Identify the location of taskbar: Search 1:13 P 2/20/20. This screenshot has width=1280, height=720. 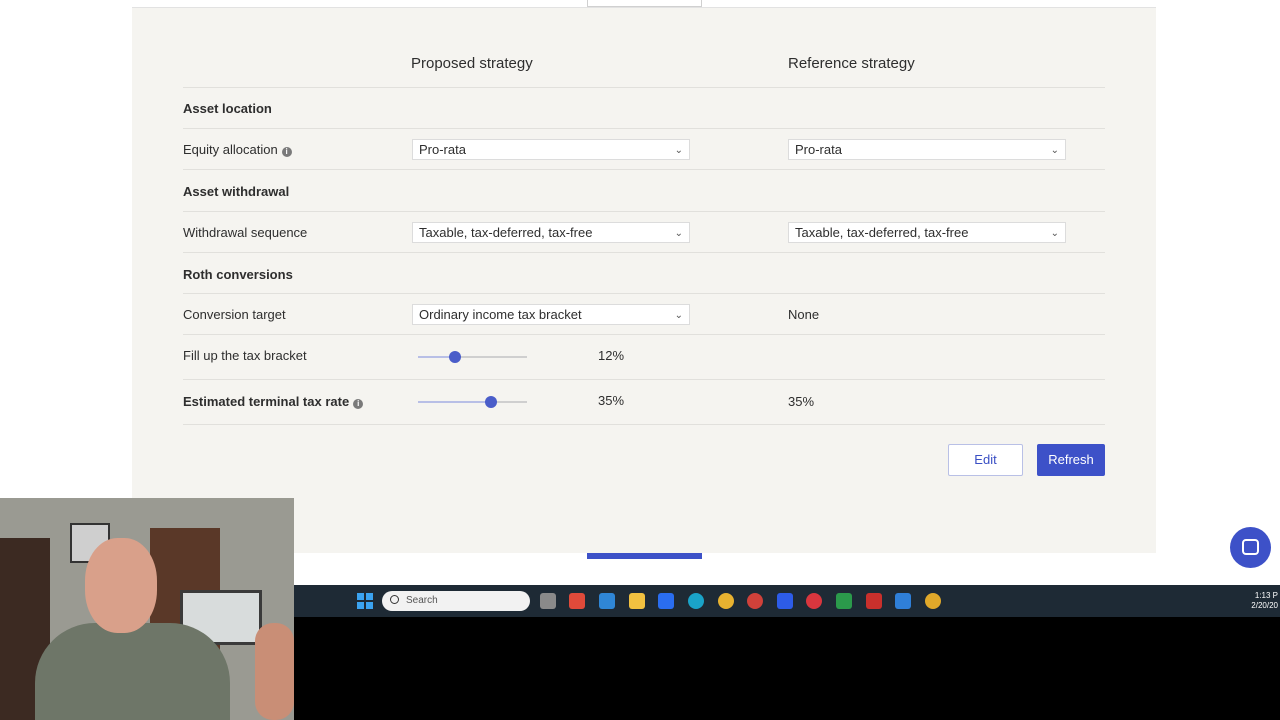
(787, 601).